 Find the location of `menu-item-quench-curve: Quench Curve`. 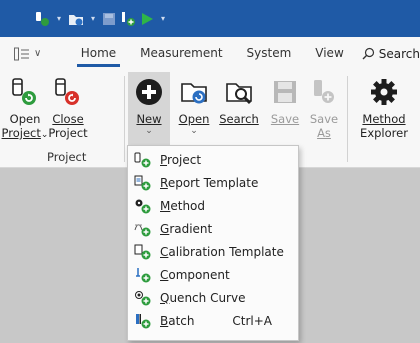

menu-item-quench-curve: Quench Curve is located at coordinates (213, 297).